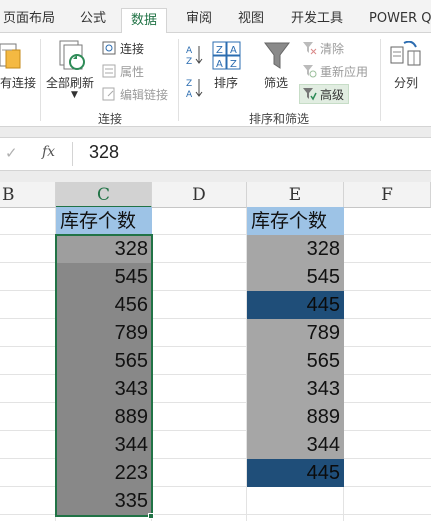  I want to click on refresh-all-icon, so click(73, 56).